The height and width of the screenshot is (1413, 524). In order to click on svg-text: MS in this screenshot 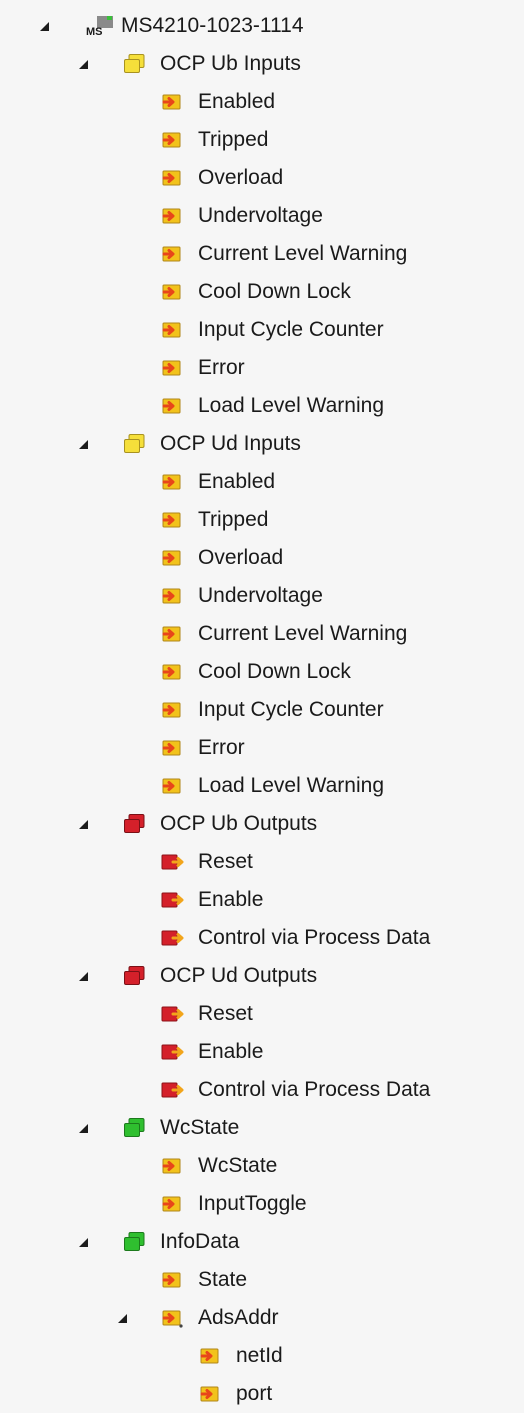, I will do `click(94, 32)`.